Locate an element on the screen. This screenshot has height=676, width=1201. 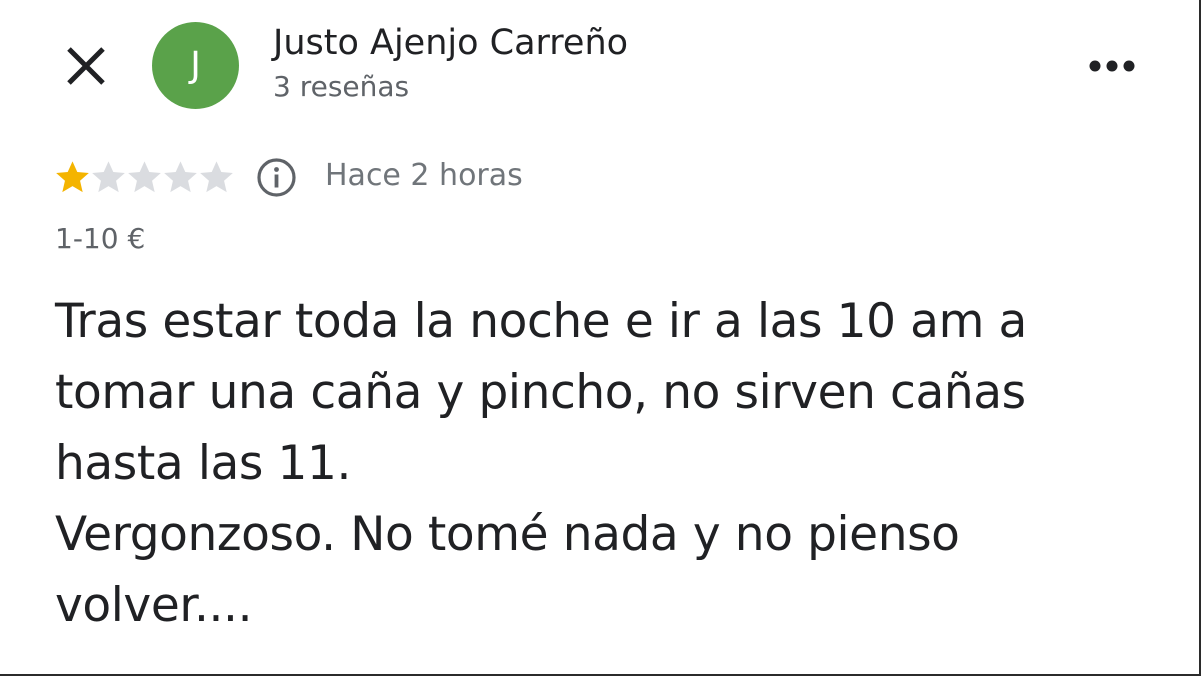
info-button is located at coordinates (276, 177).